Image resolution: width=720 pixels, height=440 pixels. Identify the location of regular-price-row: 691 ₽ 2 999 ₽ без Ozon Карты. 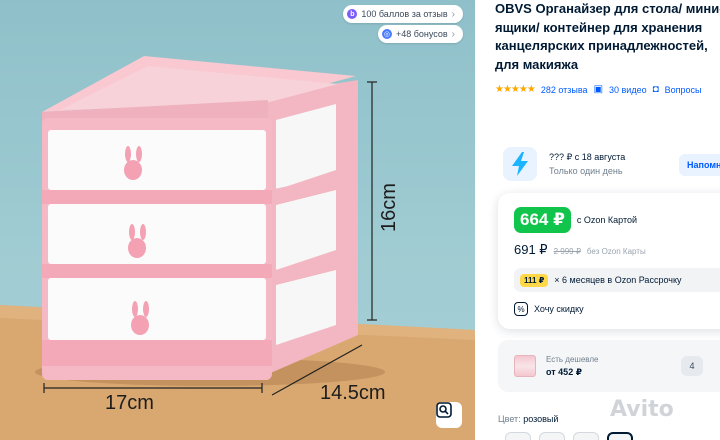
(617, 250).